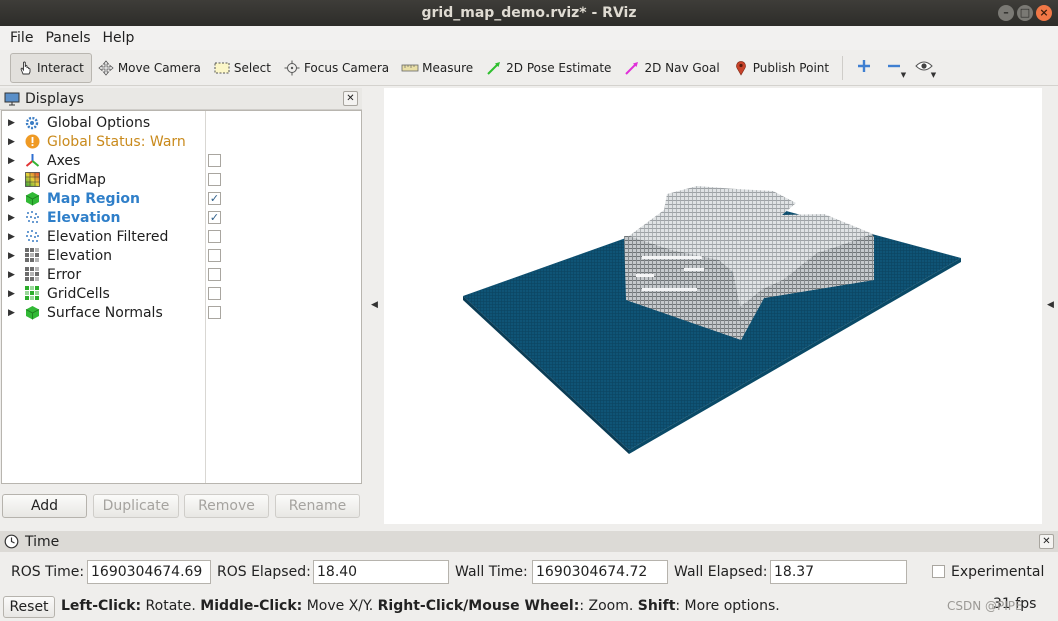 The width and height of the screenshot is (1058, 621). Describe the element at coordinates (181, 508) in the screenshot. I see `displays-button-row: Add Duplicate Remove Rename` at that location.